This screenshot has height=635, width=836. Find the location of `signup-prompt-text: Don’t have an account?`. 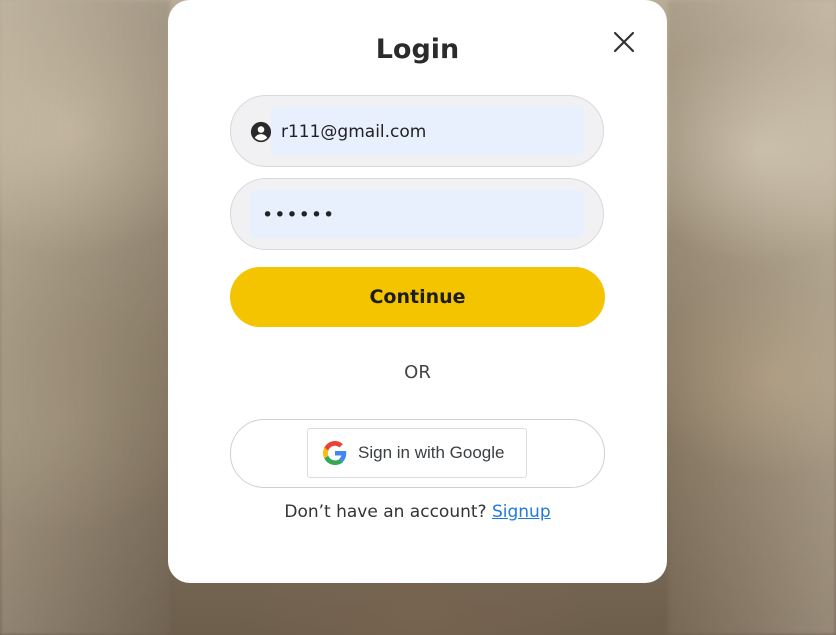

signup-prompt-text: Don’t have an account? is located at coordinates (385, 512).